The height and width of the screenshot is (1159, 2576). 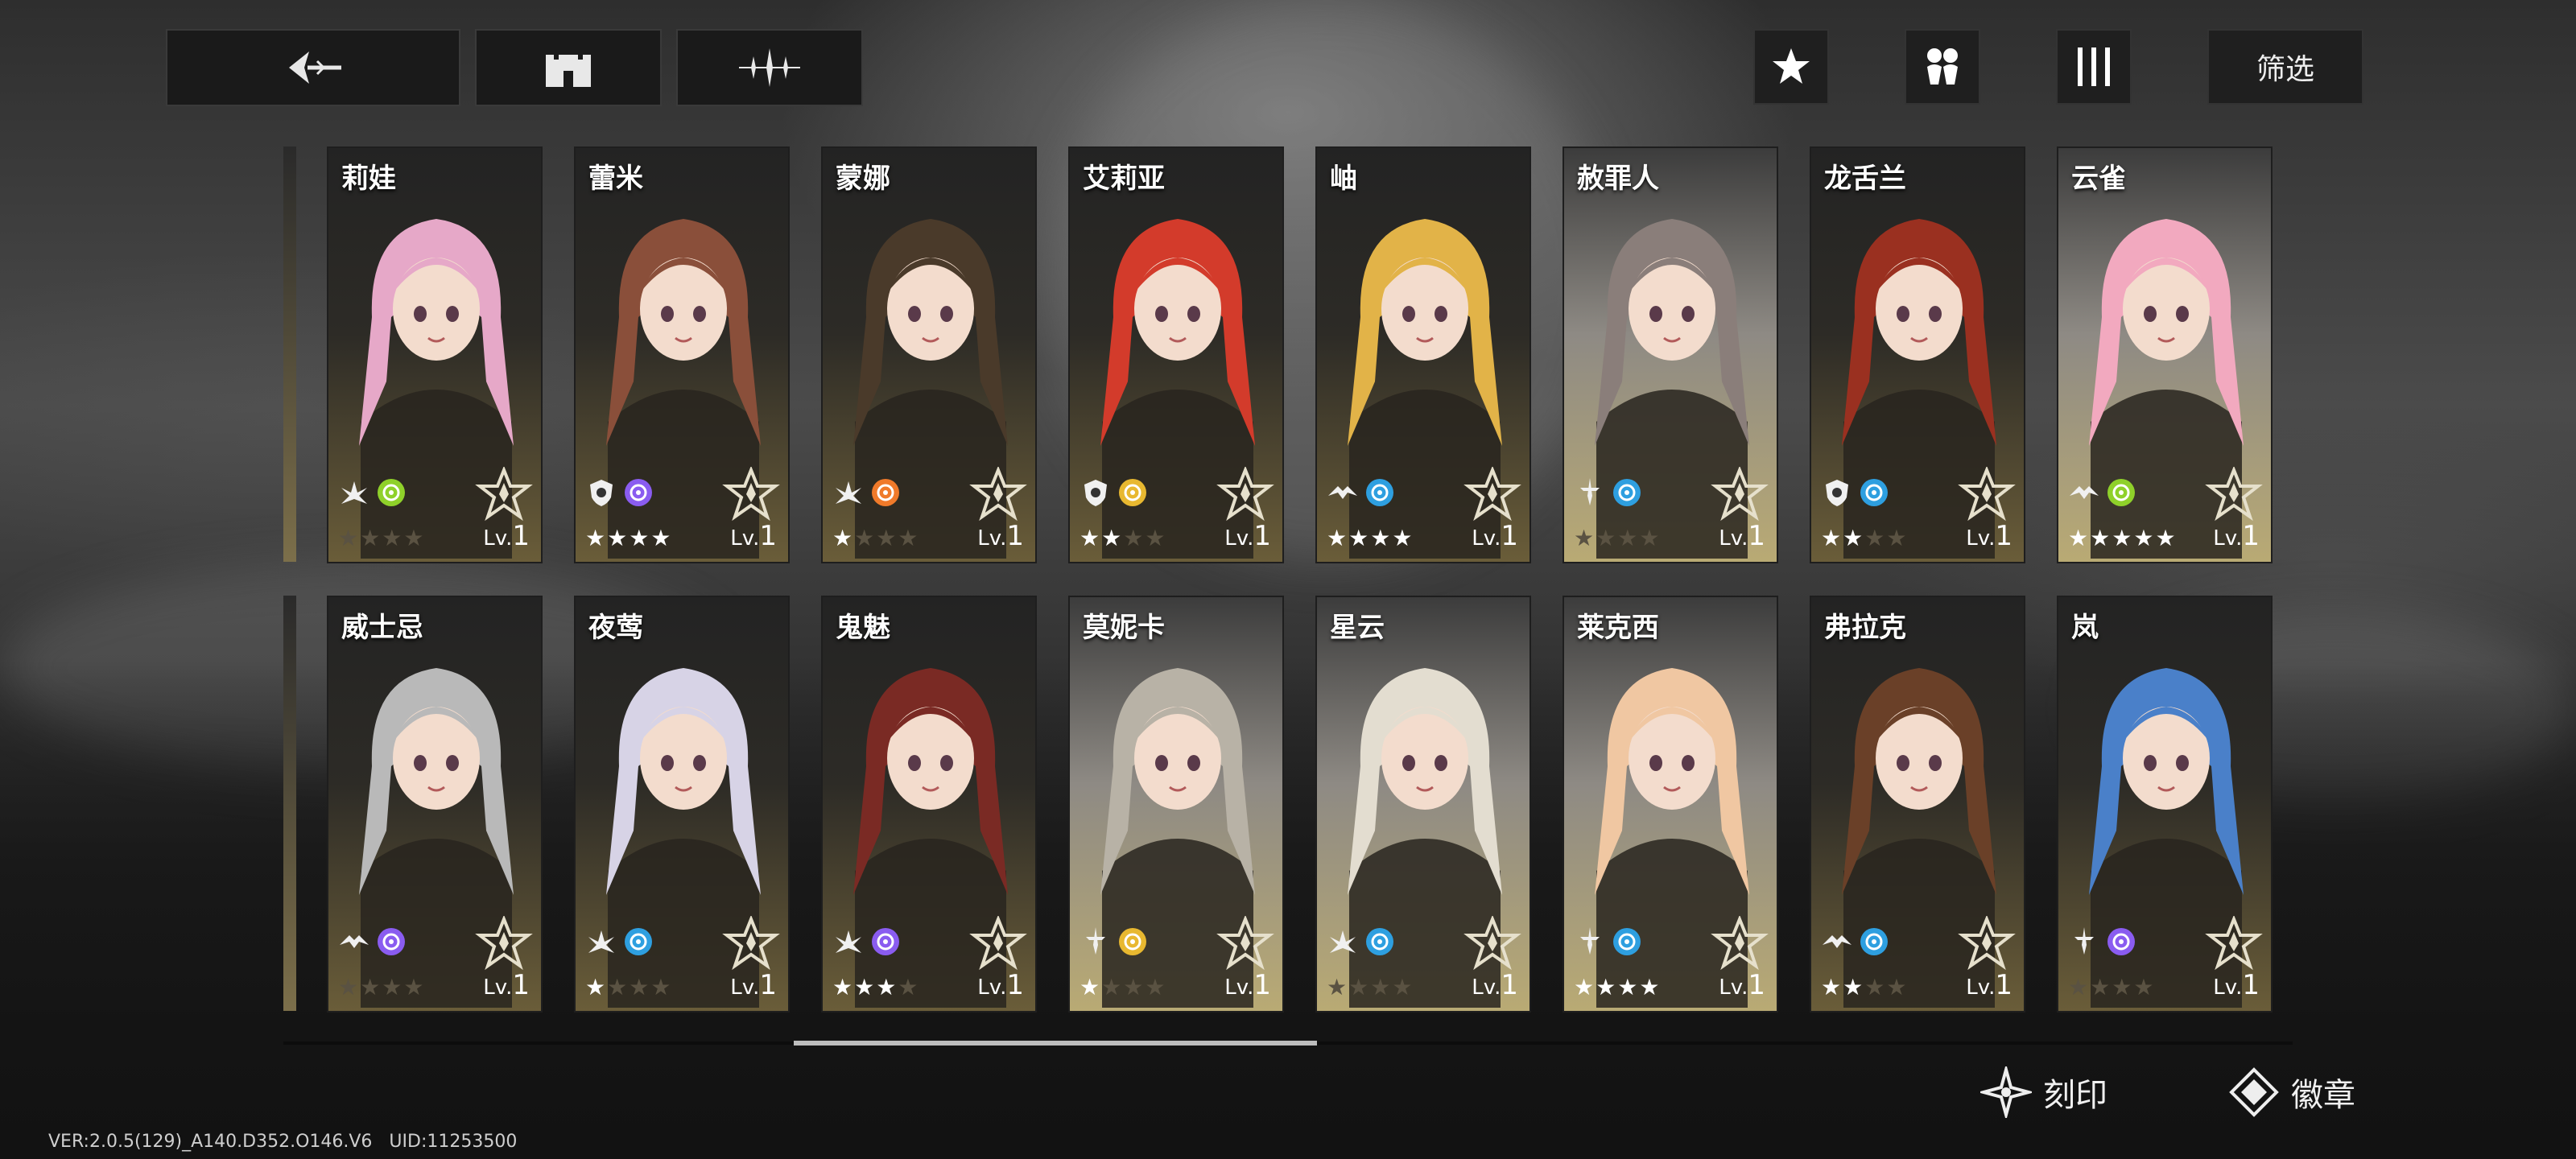 I want to click on character-card: 岚 ★★★★ Lv.1, so click(x=2165, y=804).